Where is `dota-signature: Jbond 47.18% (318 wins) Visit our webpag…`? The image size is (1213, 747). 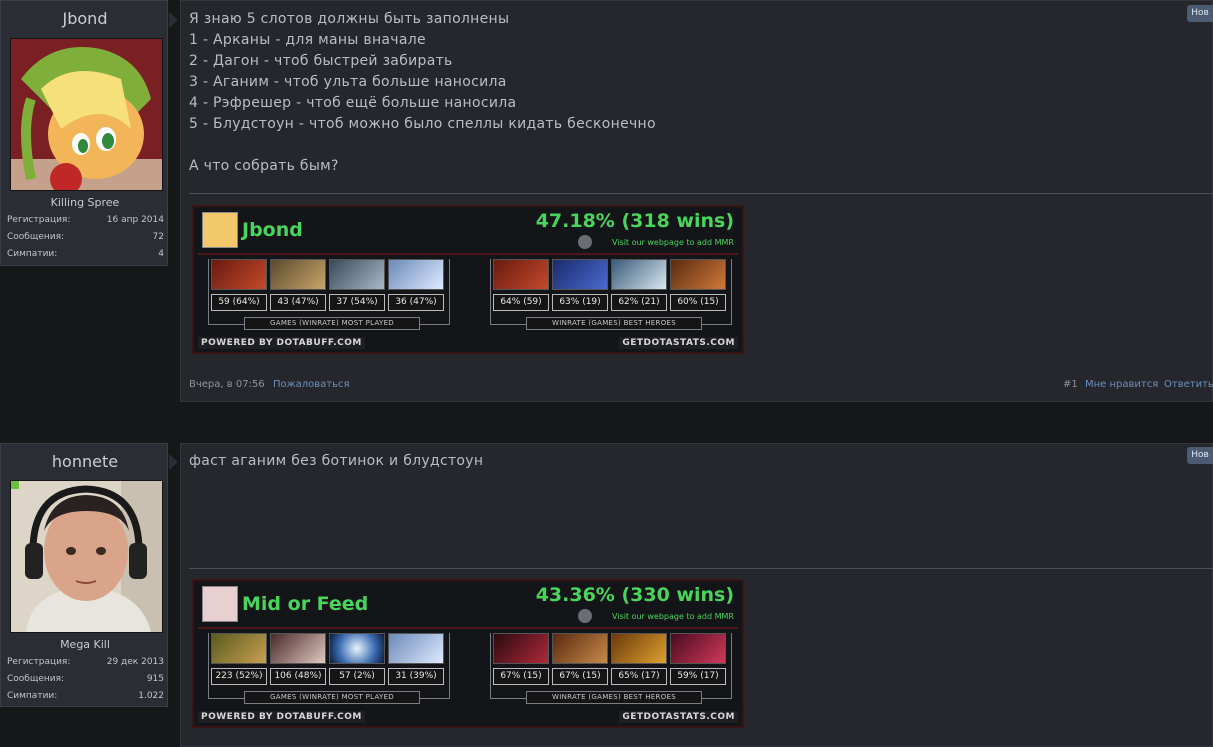
dota-signature: Jbond 47.18% (318 wins) Visit our webpag… is located at coordinates (468, 279).